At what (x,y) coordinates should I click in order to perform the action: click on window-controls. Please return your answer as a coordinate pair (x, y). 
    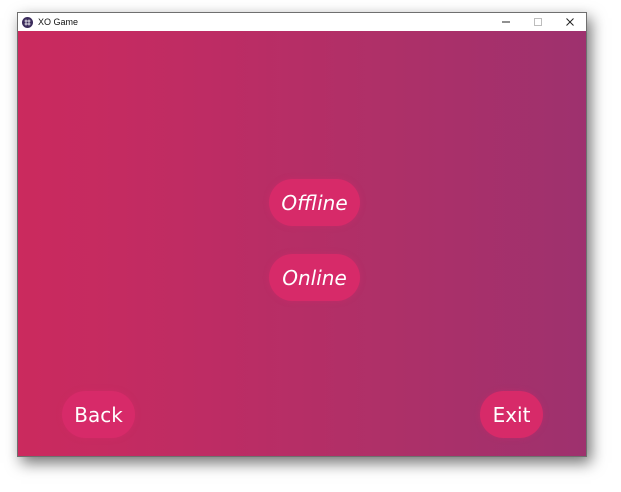
    Looking at the image, I should click on (538, 22).